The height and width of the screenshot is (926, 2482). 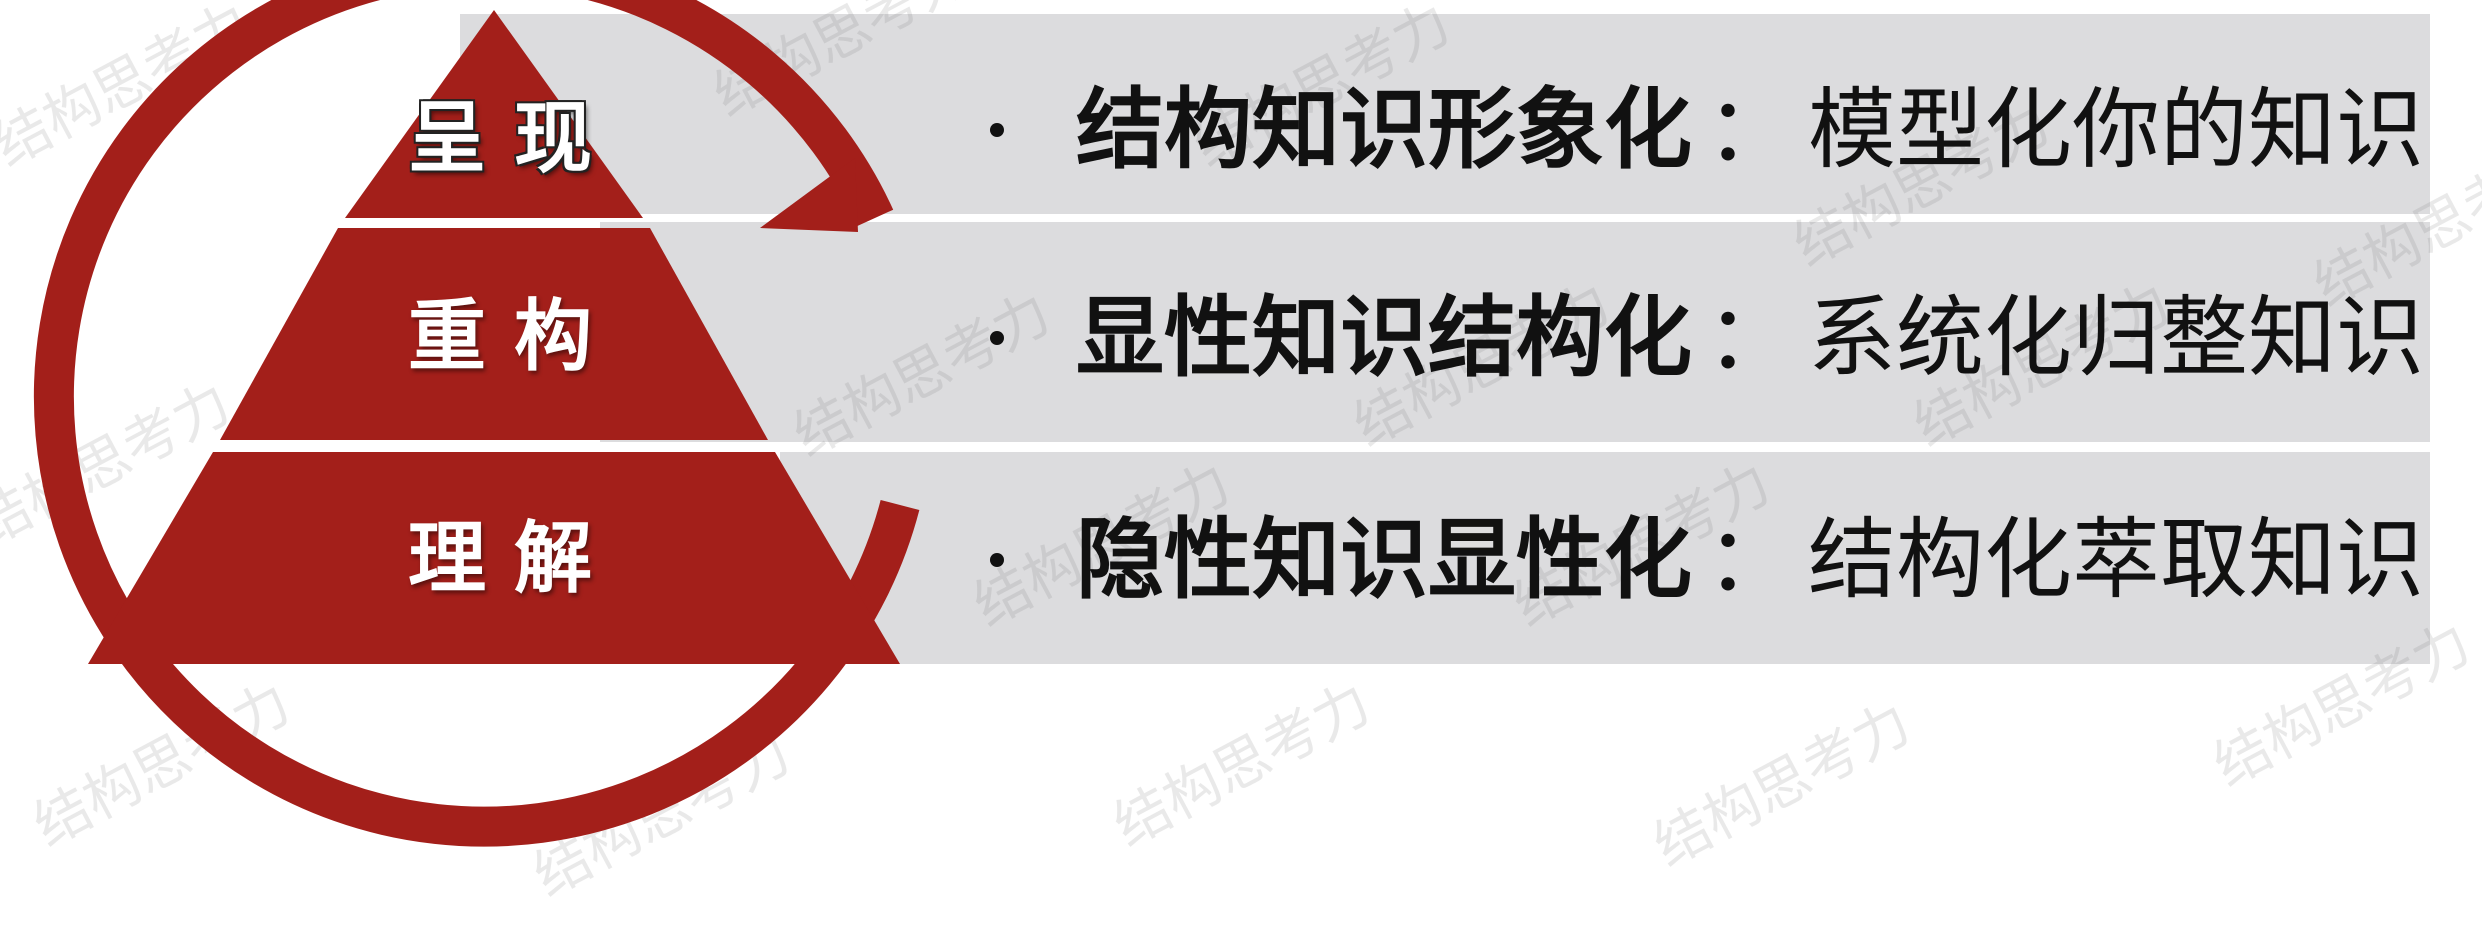 What do you see at coordinates (1384, 559) in the screenshot?
I see `row-title: 隐性知识显性化` at bounding box center [1384, 559].